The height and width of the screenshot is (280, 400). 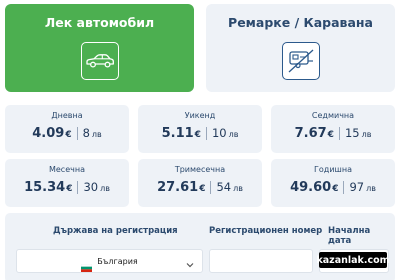 I want to click on price-bgn-value: 97, so click(x=357, y=187).